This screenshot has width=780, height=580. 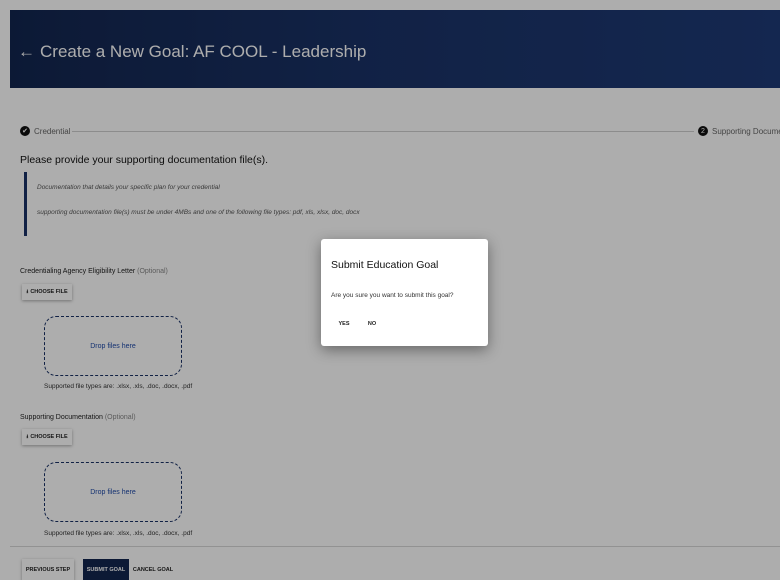 What do you see at coordinates (385, 265) in the screenshot?
I see `dialog-title: Submit Education Goal` at bounding box center [385, 265].